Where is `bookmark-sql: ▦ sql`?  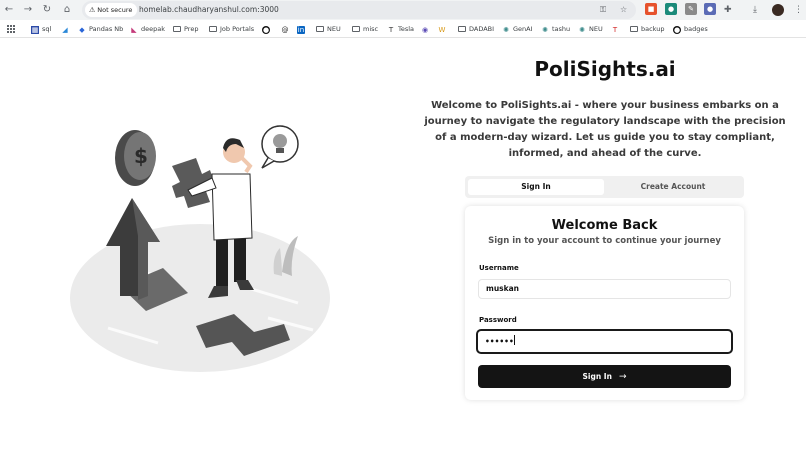
bookmark-sql: ▦ sql is located at coordinates (41, 29).